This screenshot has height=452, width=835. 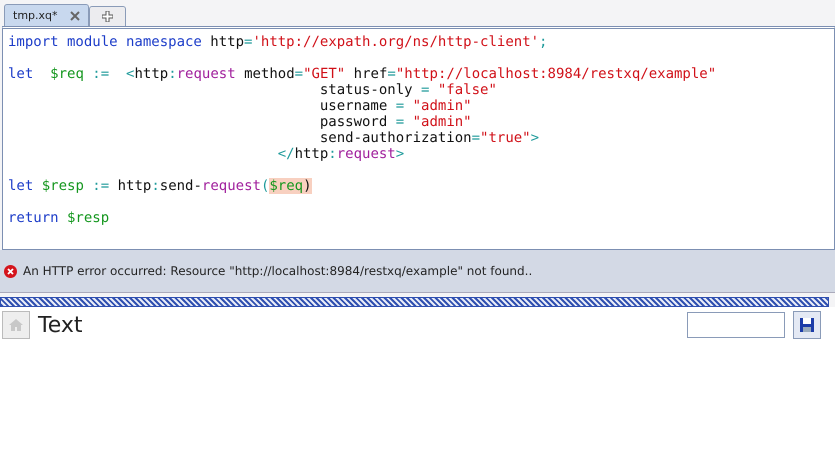 I want to click on code-line: username = "admin", so click(x=395, y=106).